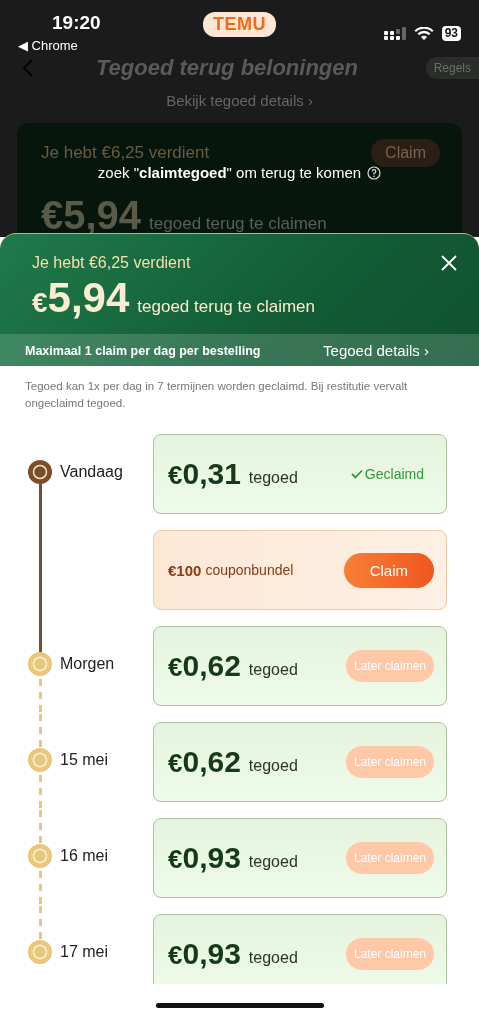 Image resolution: width=479 pixels, height=1026 pixels. What do you see at coordinates (227, 68) in the screenshot?
I see `page-title: Tegoed terug beloningen` at bounding box center [227, 68].